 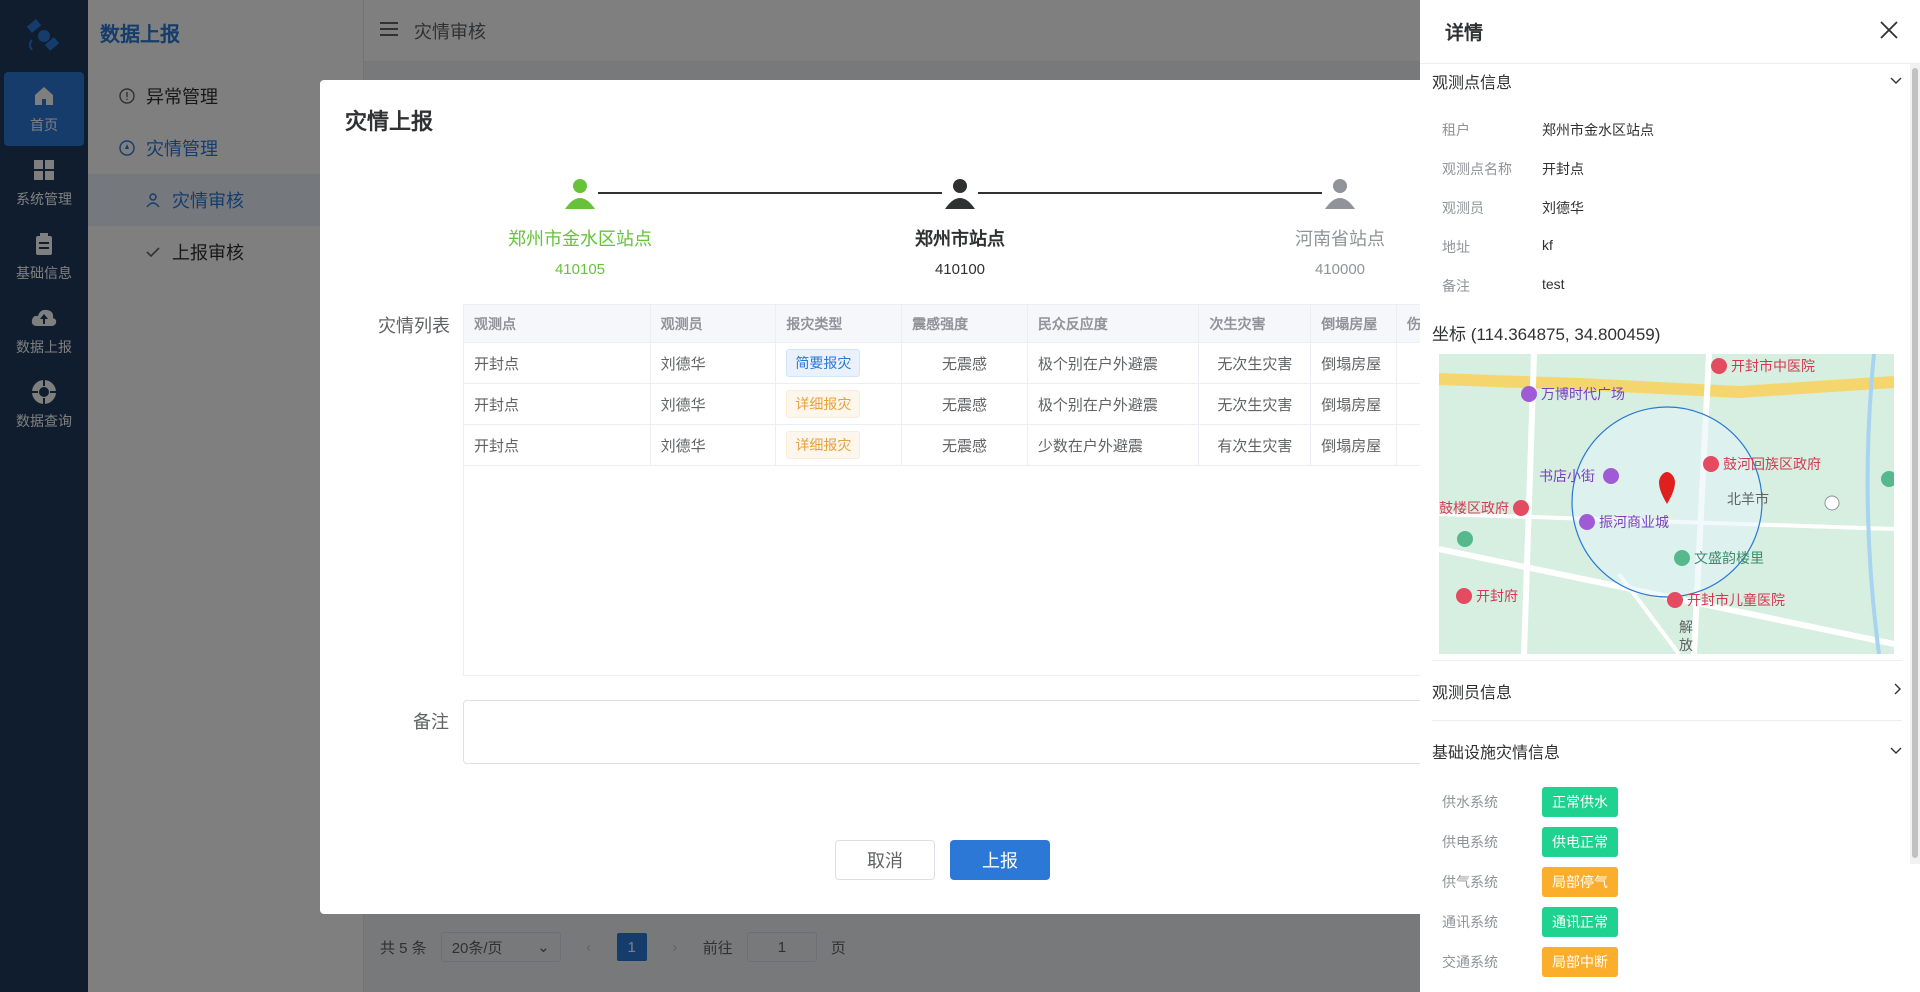 What do you see at coordinates (1470, 802) in the screenshot?
I see `infra-key: 供水系统` at bounding box center [1470, 802].